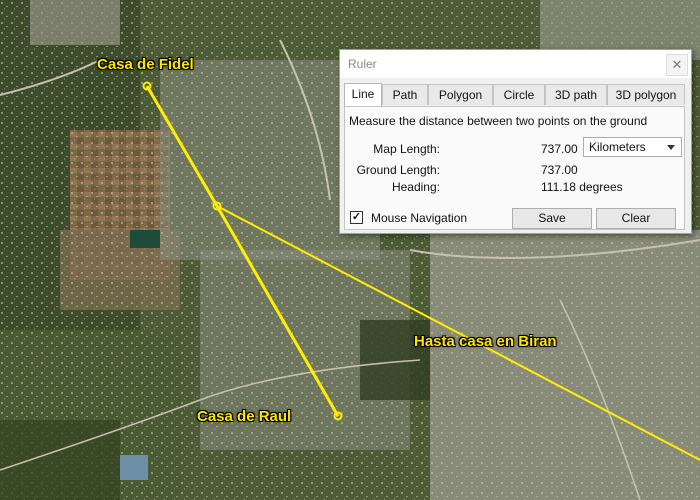 This screenshot has height=500, width=700. I want to click on close-icon: ✕, so click(677, 65).